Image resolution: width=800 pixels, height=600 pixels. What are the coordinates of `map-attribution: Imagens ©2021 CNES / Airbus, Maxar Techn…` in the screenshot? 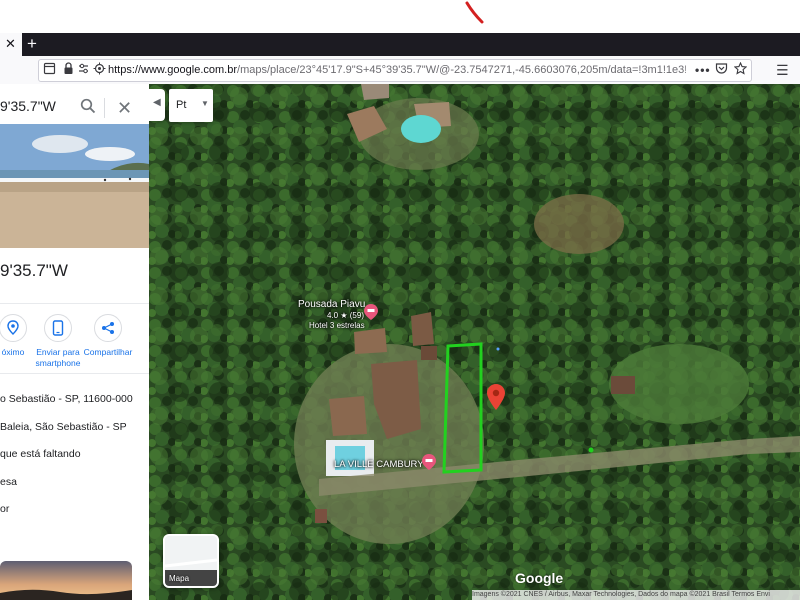 It's located at (636, 595).